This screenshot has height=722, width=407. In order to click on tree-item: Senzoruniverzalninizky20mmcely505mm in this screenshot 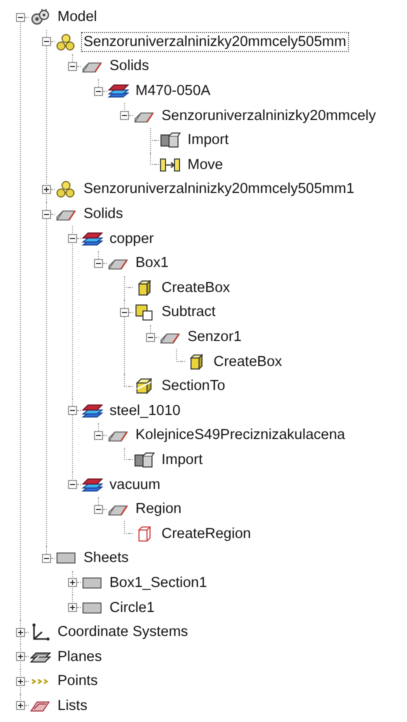, I will do `click(215, 42)`.